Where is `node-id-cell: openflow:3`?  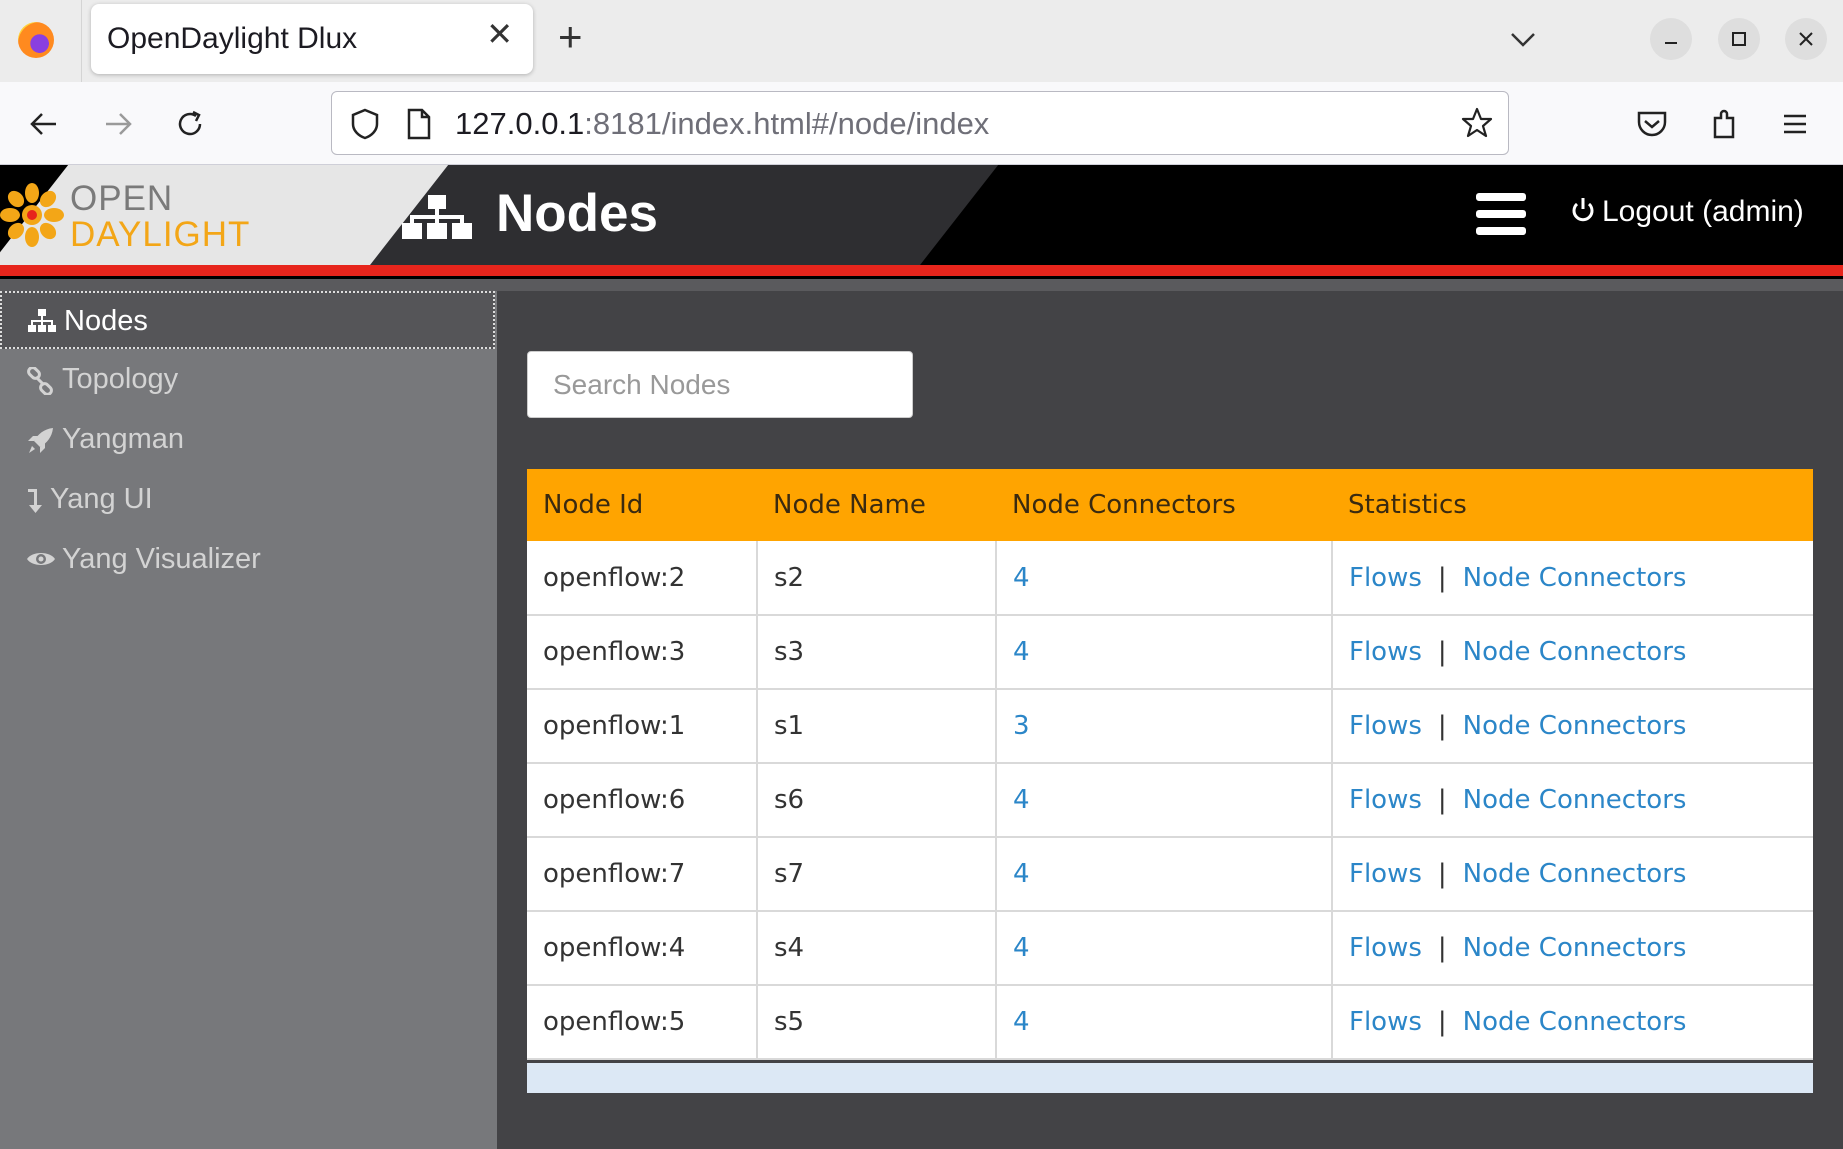
node-id-cell: openflow:3 is located at coordinates (642, 652).